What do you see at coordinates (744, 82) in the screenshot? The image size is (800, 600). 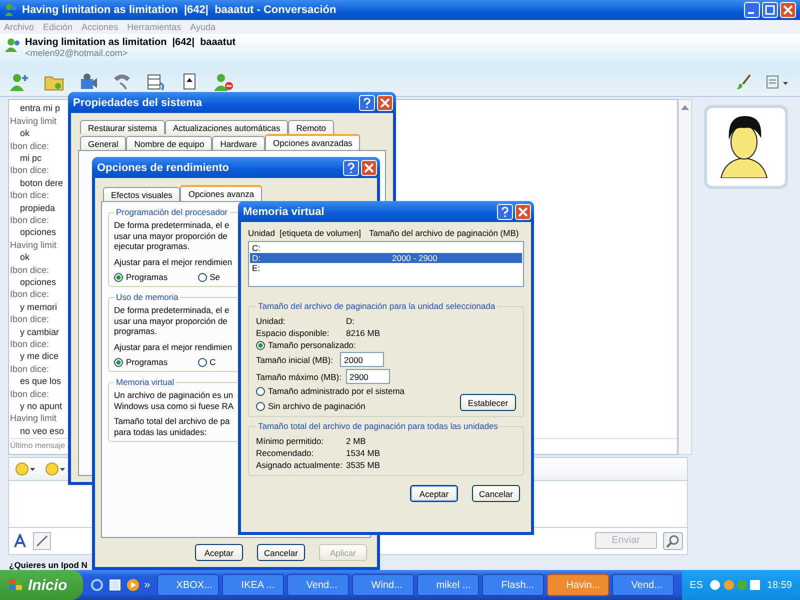 I see `brush-icon` at bounding box center [744, 82].